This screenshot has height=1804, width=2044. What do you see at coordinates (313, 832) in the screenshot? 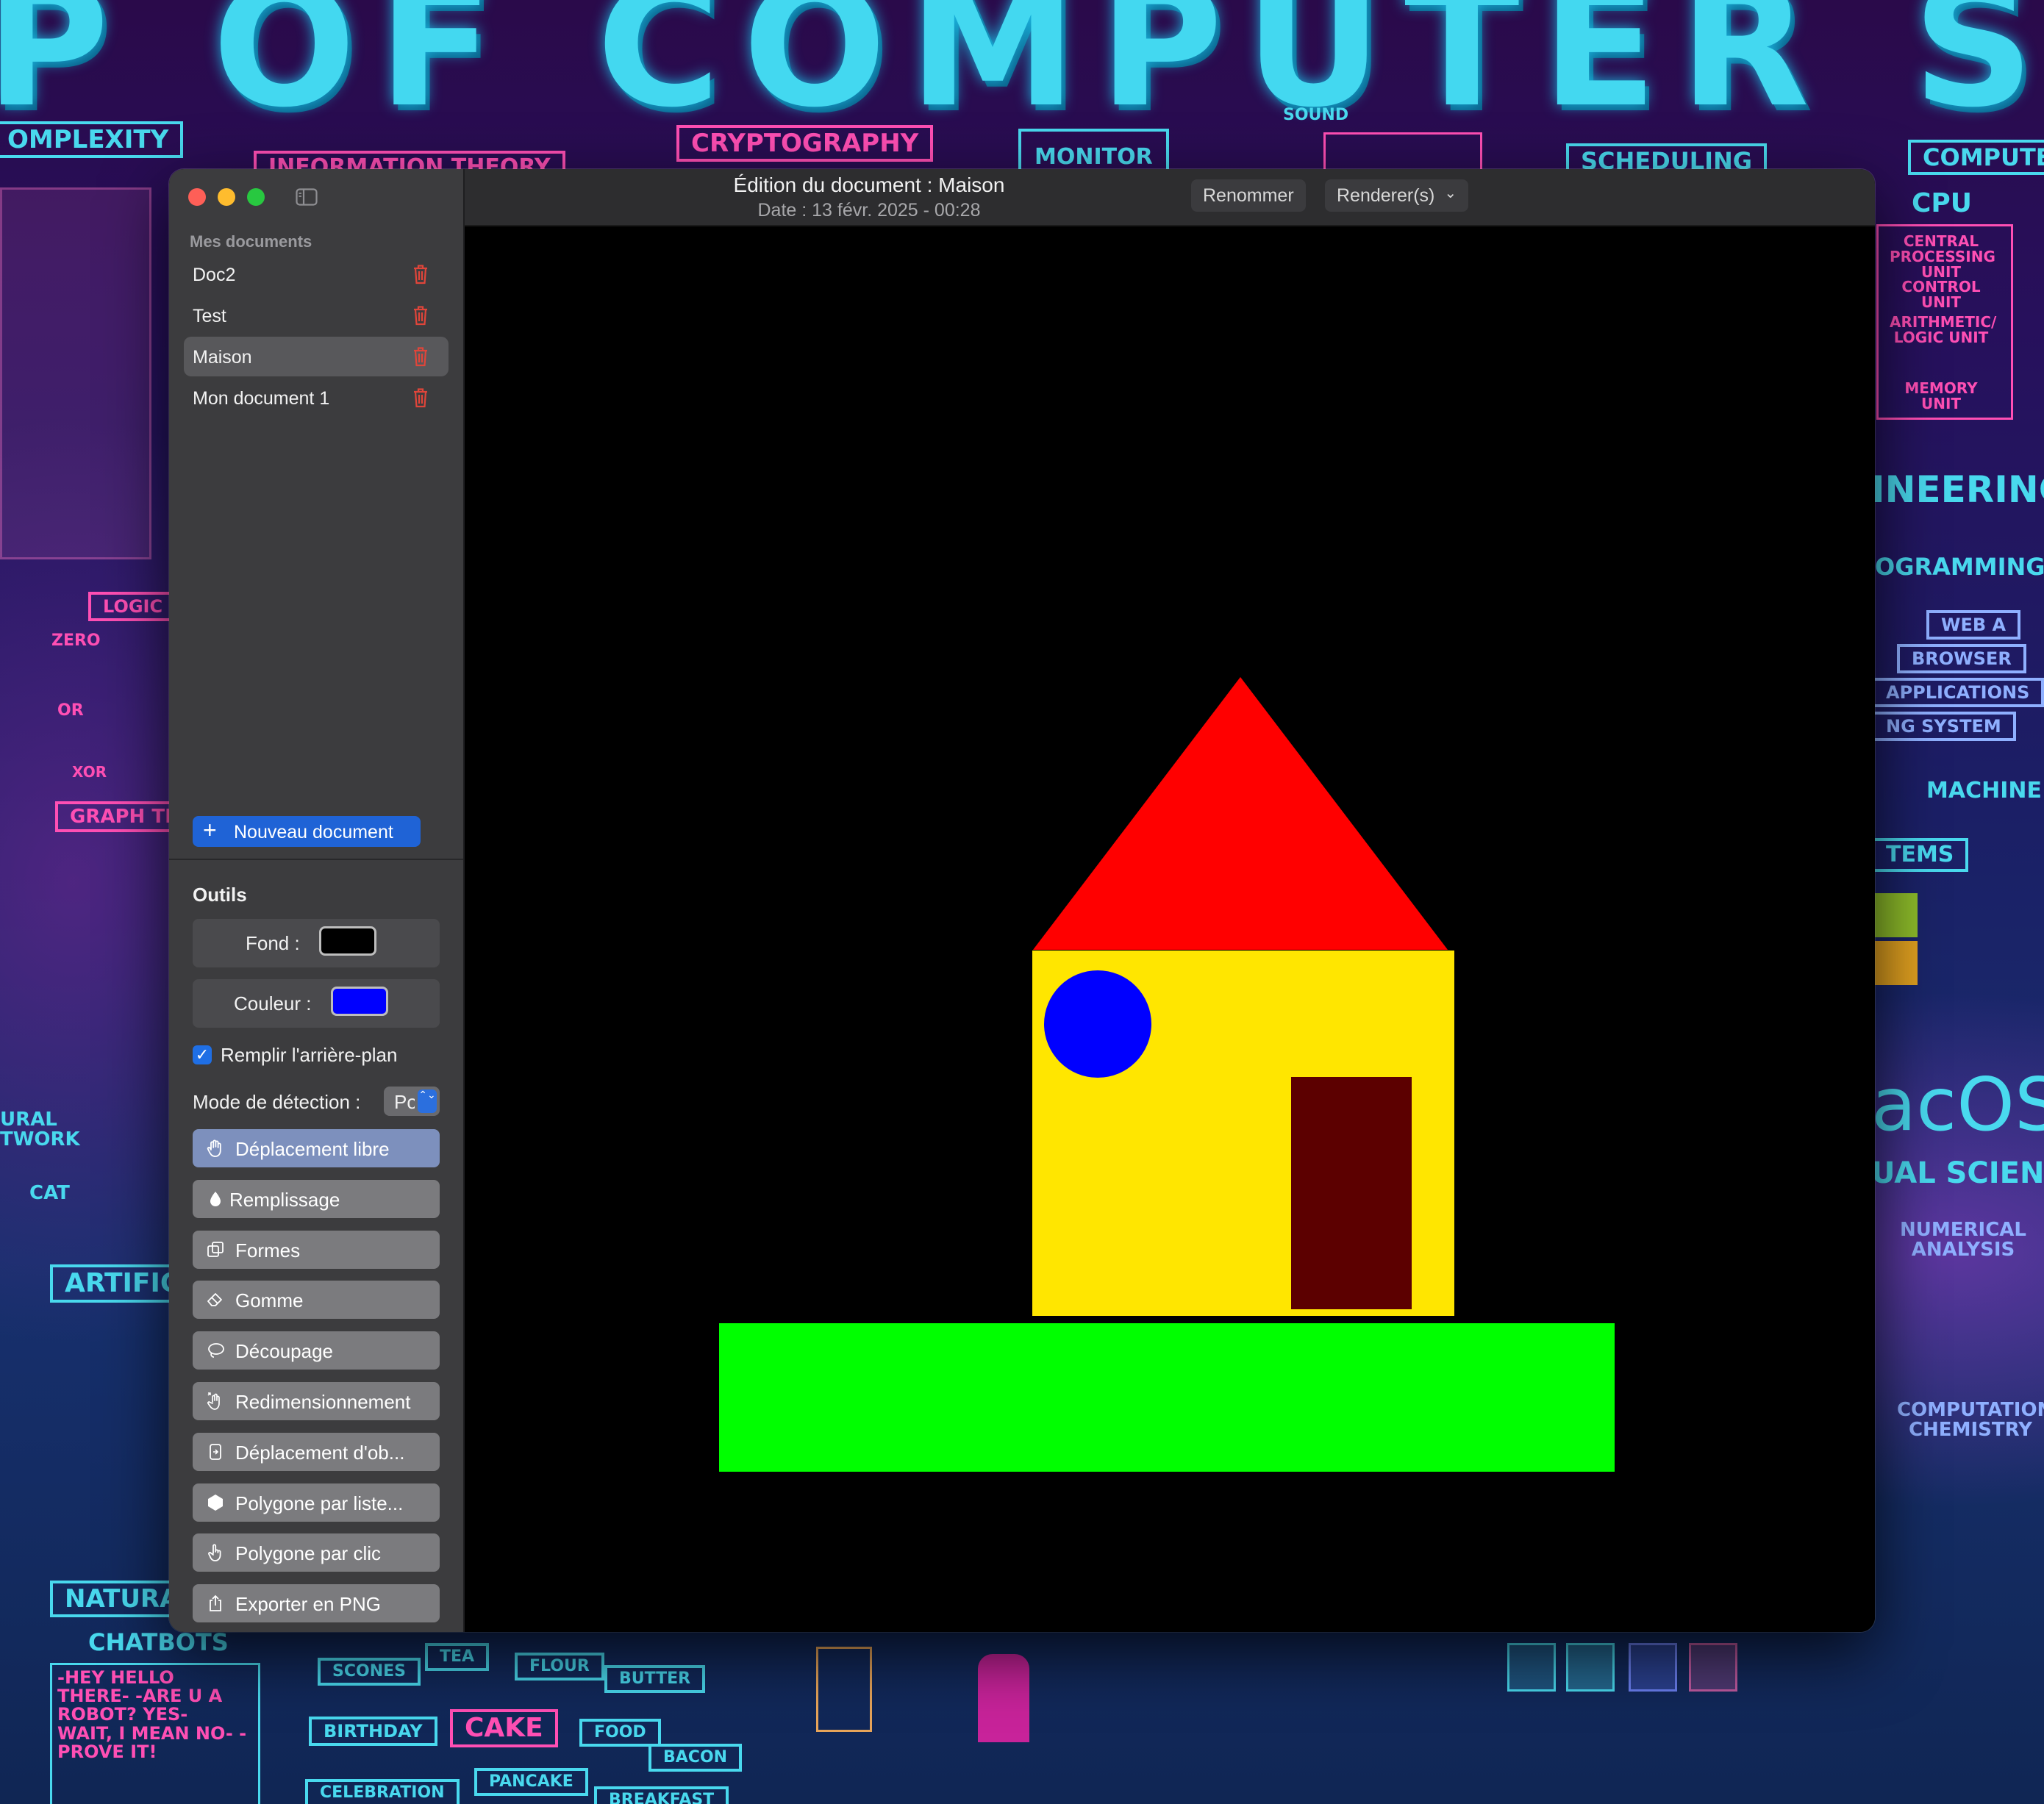
I see `new-document-label: Nouveau document` at bounding box center [313, 832].